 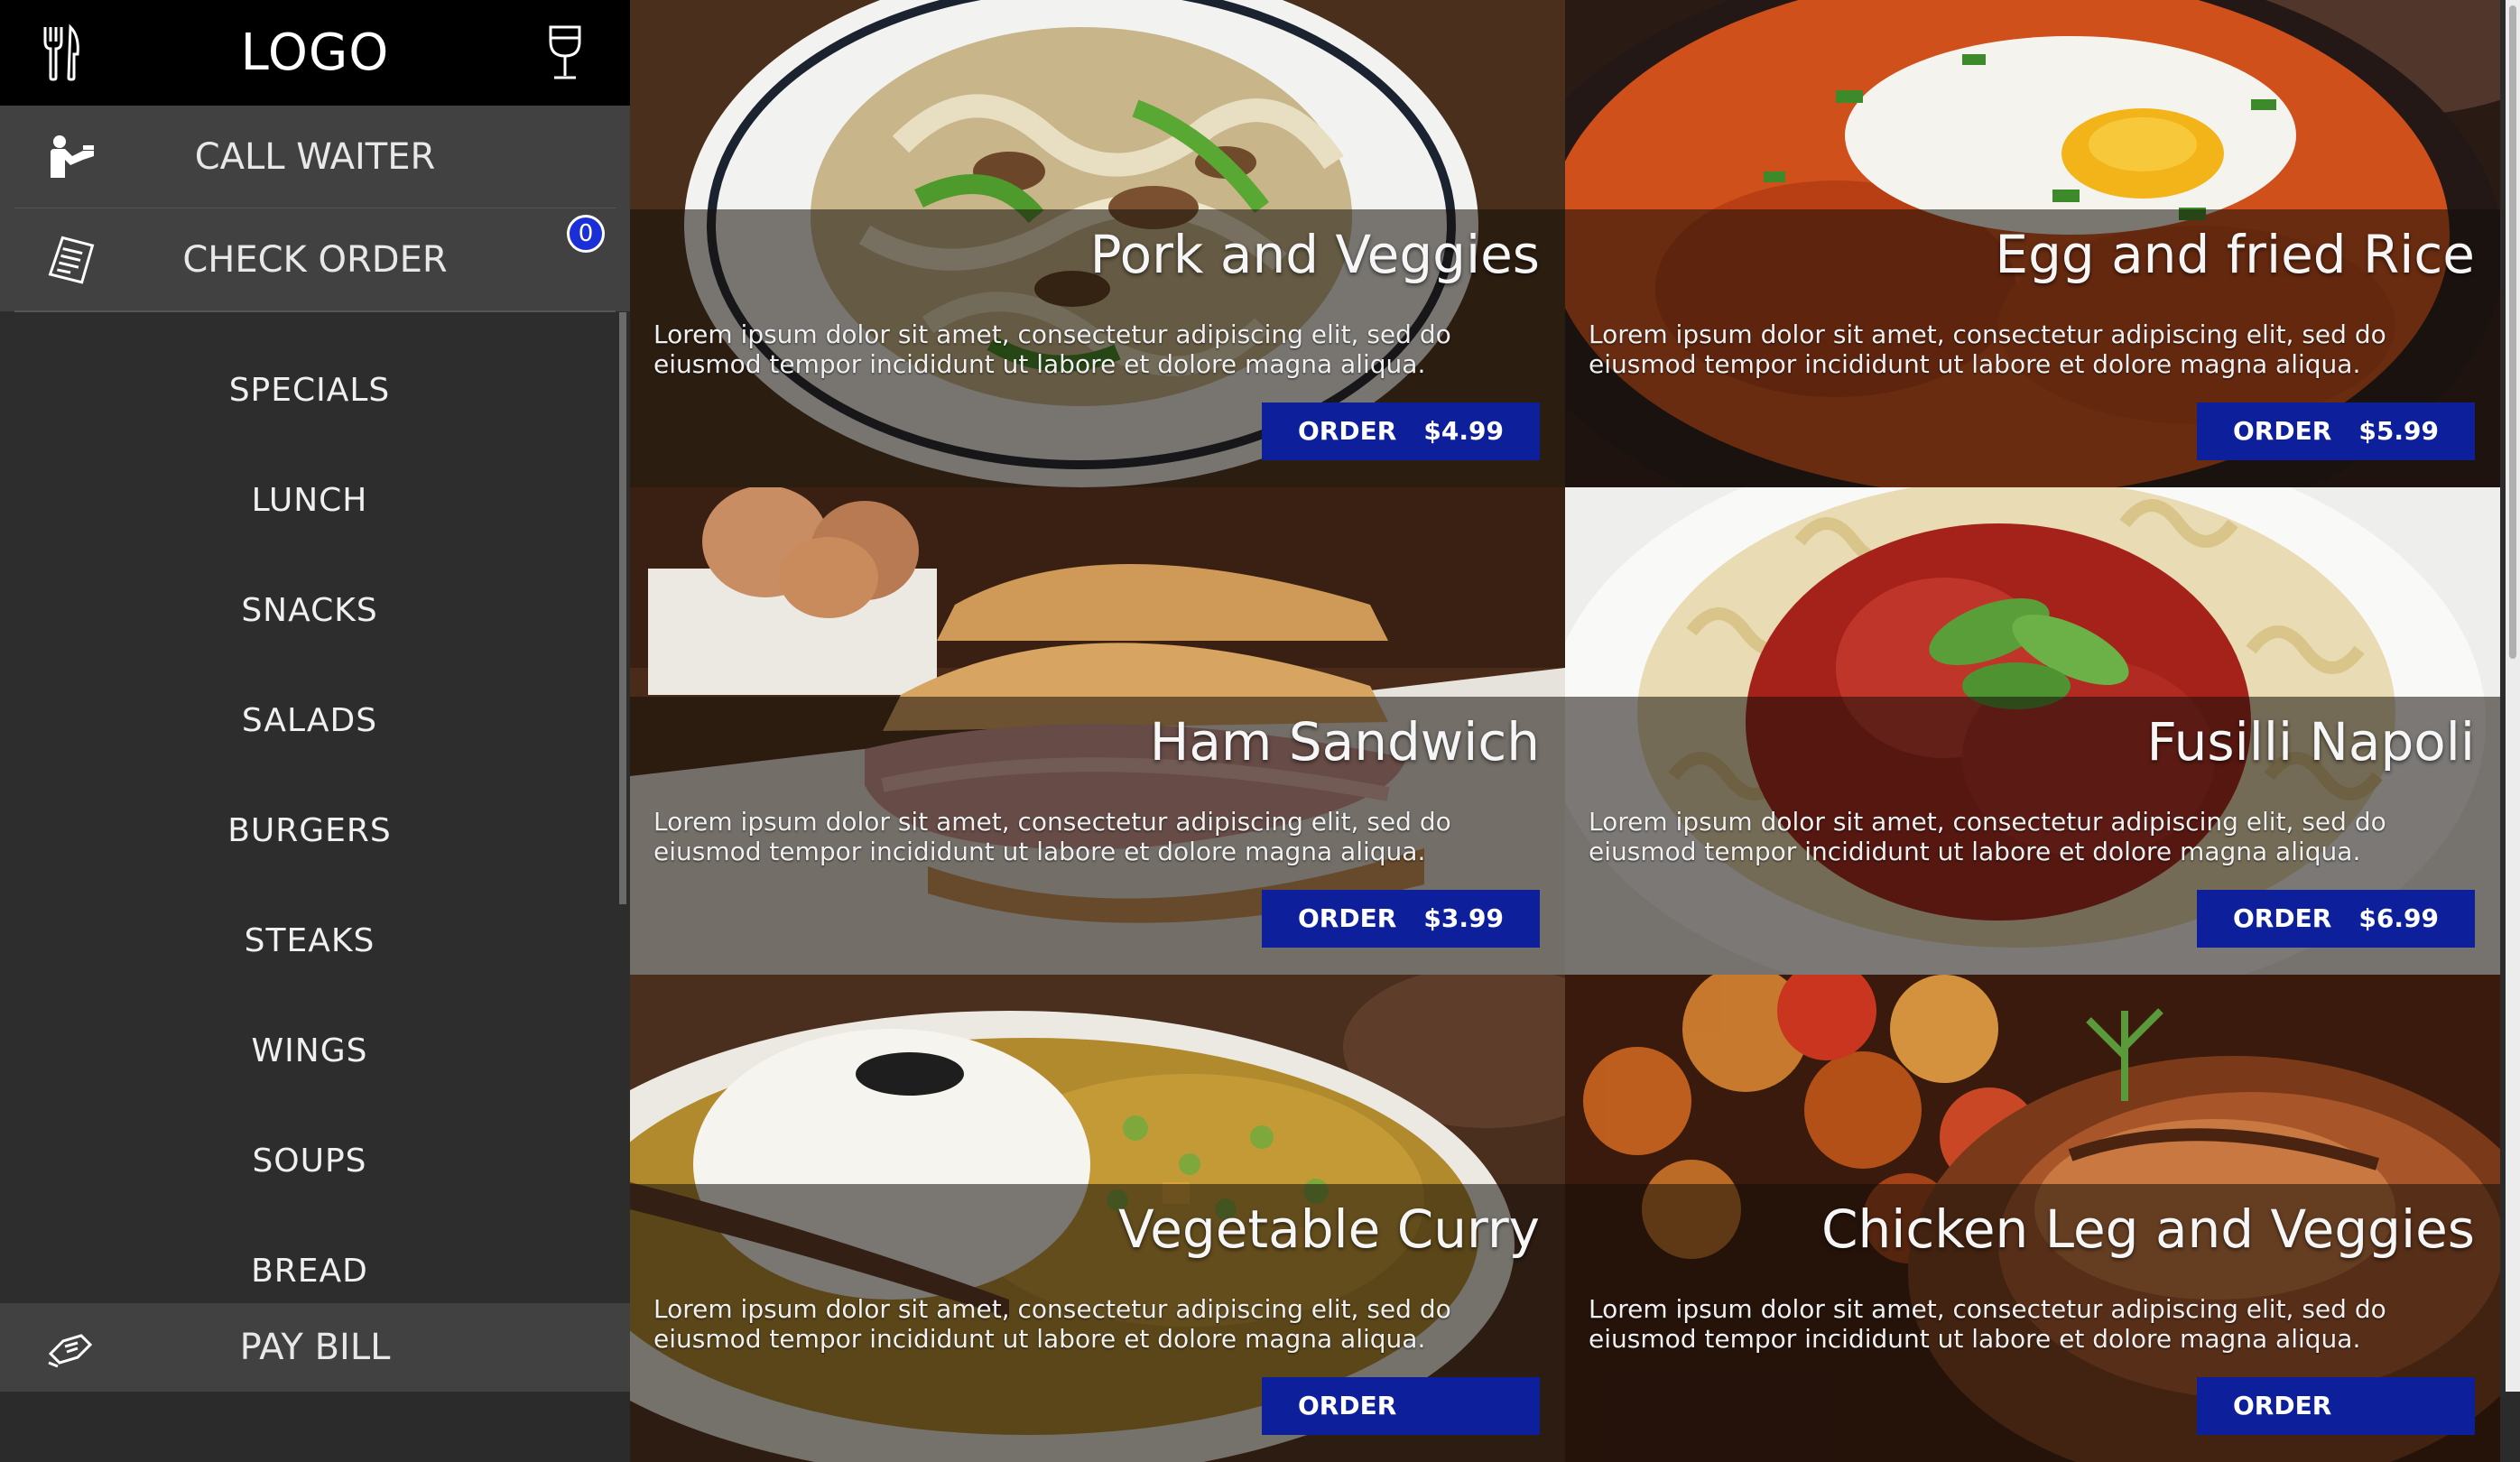 What do you see at coordinates (586, 234) in the screenshot?
I see `order-count-badge: 0` at bounding box center [586, 234].